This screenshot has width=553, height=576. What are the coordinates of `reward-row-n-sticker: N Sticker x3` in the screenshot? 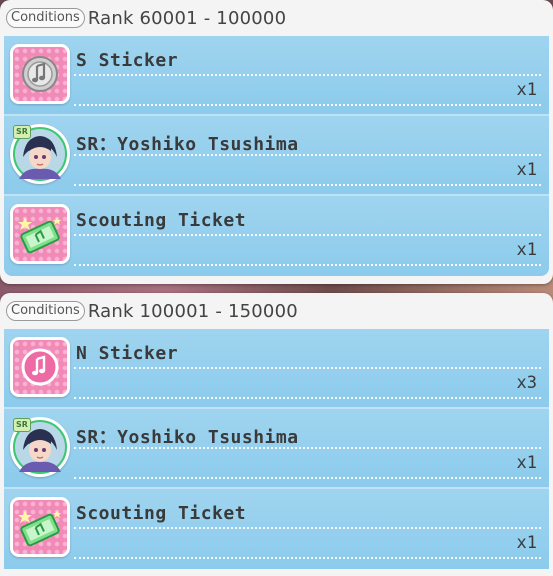 It's located at (276, 369).